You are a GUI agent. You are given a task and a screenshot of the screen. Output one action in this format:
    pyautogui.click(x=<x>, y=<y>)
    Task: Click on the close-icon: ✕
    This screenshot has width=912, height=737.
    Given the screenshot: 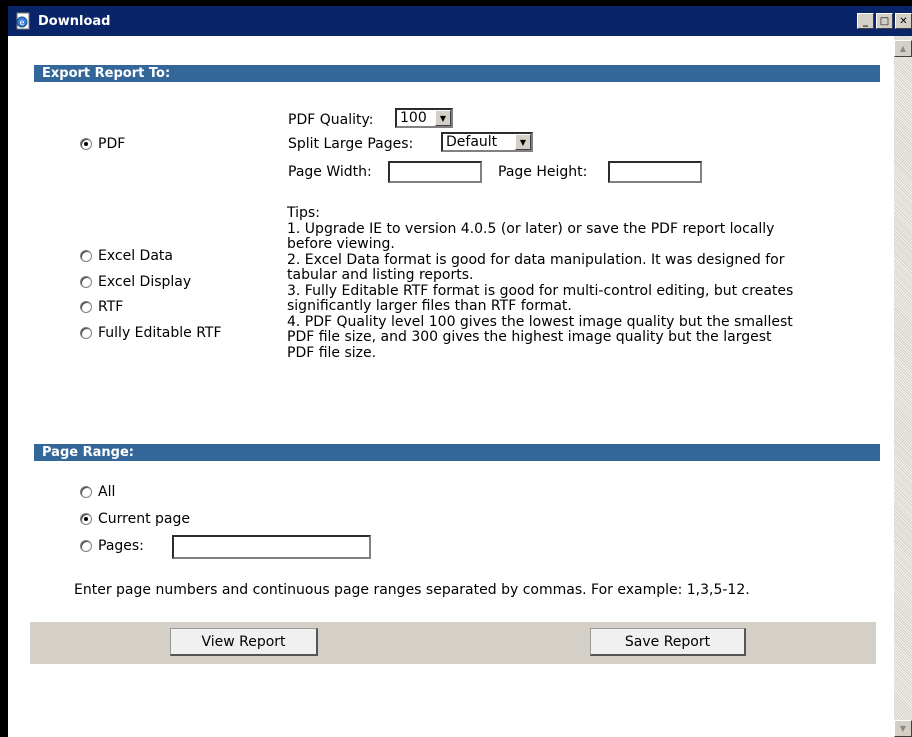 What is the action you would take?
    pyautogui.click(x=903, y=21)
    